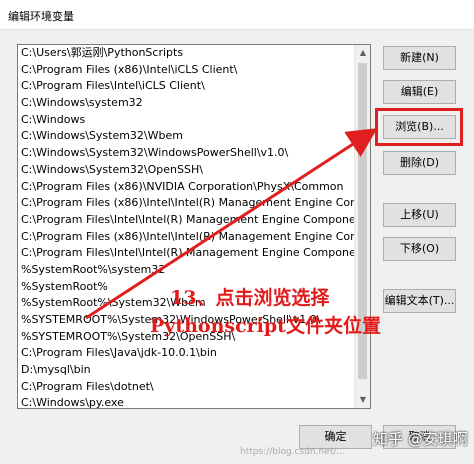 This screenshot has width=474, height=464. Describe the element at coordinates (265, 326) in the screenshot. I see `annotation-line-2: Pythonscript文件夹位置` at that location.